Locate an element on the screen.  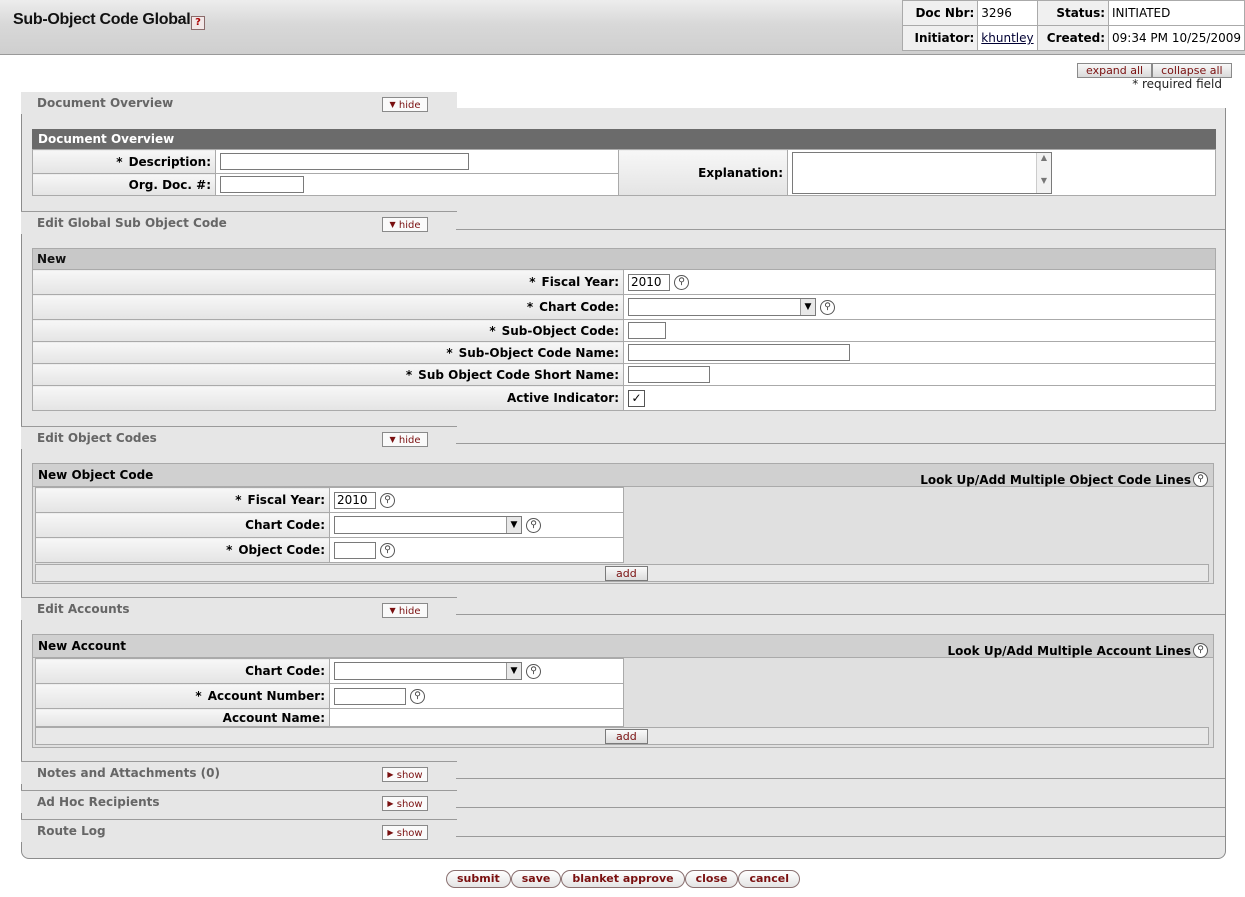
collapse-all-button: collapse all is located at coordinates (1192, 70).